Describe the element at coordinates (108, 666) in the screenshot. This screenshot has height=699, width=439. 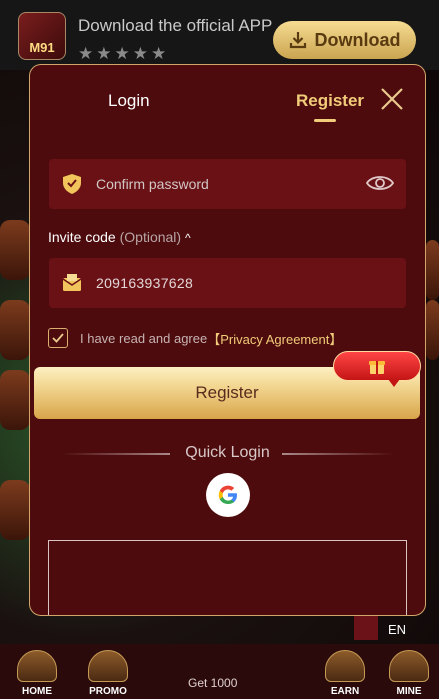
I see `promo-icon` at that location.